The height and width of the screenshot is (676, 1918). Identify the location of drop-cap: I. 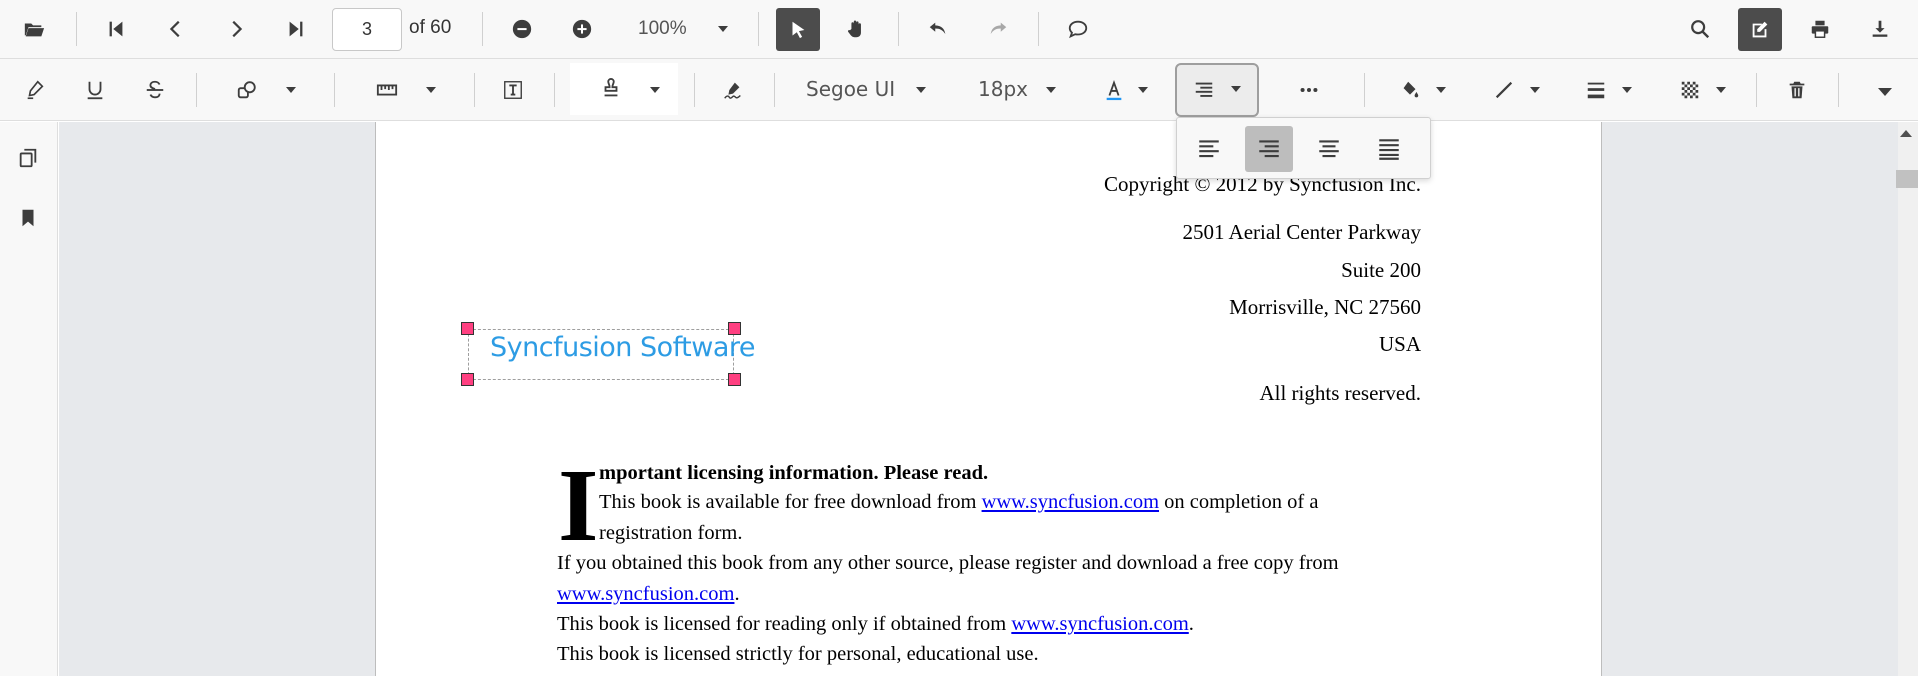
(578, 505).